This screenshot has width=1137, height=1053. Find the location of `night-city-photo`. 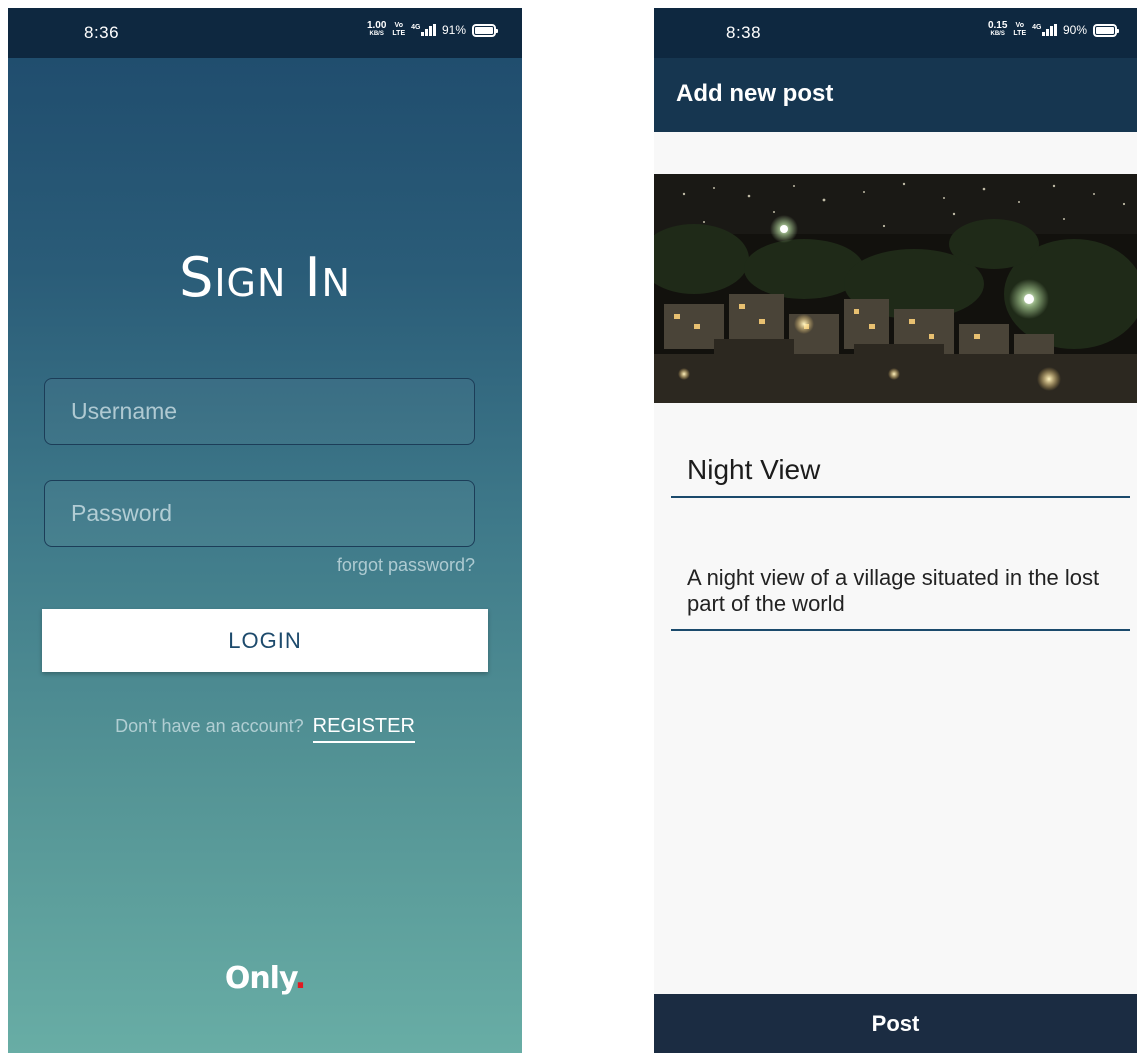

night-city-photo is located at coordinates (895, 288).